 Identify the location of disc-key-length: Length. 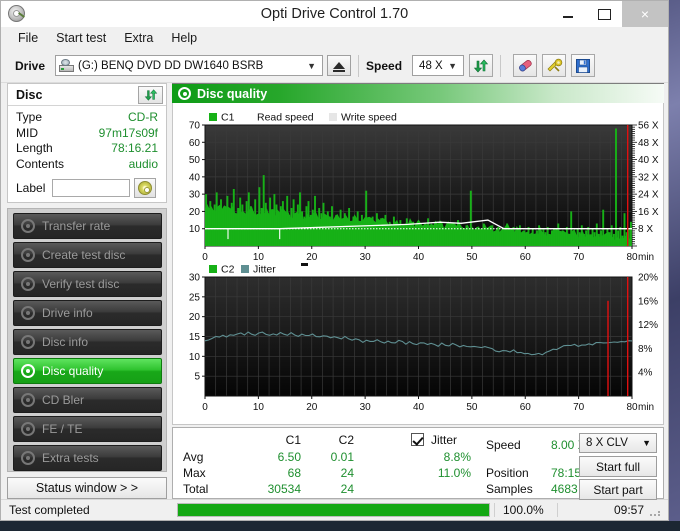
(34, 148).